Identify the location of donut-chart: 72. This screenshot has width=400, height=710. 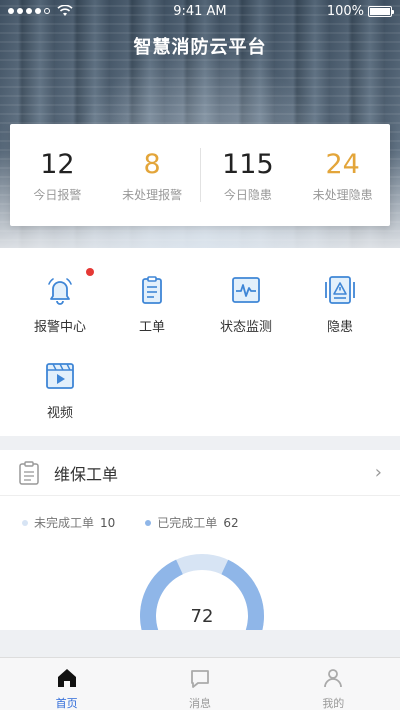
(205, 592).